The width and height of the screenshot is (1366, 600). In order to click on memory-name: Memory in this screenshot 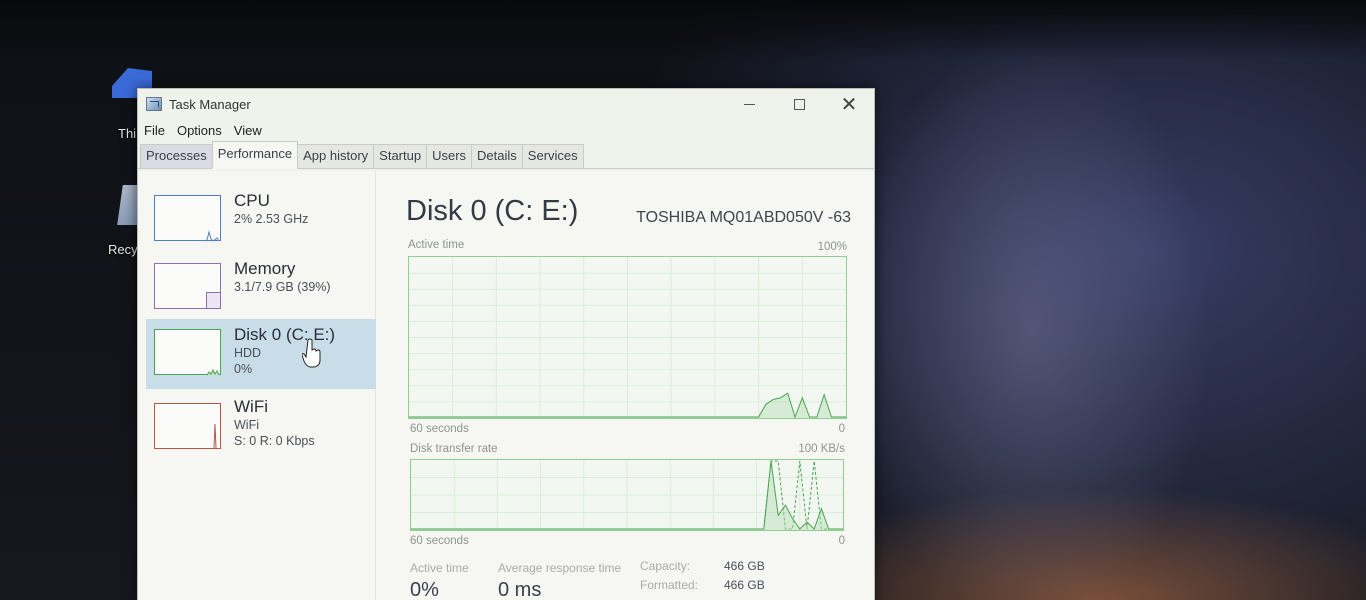, I will do `click(265, 268)`.